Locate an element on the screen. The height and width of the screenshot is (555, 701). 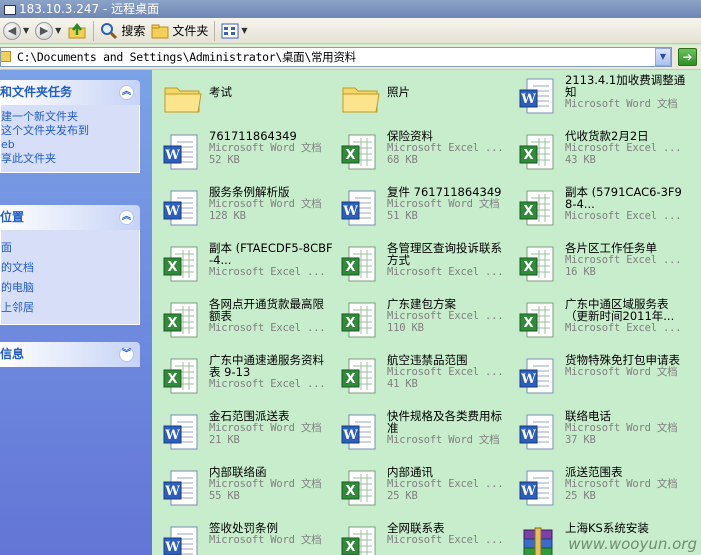
file-item: W 服务条例解析版 Microsoft Word 文档 128 KB is located at coordinates (243, 210).